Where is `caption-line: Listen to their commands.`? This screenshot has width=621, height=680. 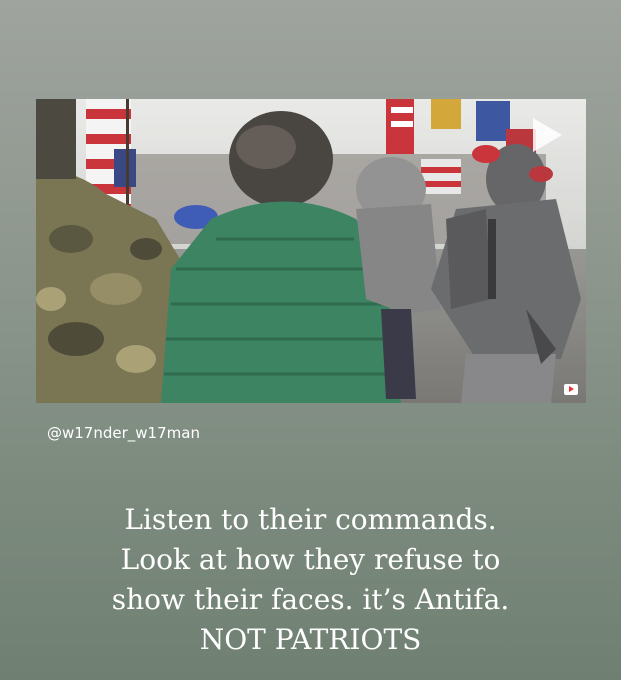
caption-line: Listen to their commands. is located at coordinates (310, 519).